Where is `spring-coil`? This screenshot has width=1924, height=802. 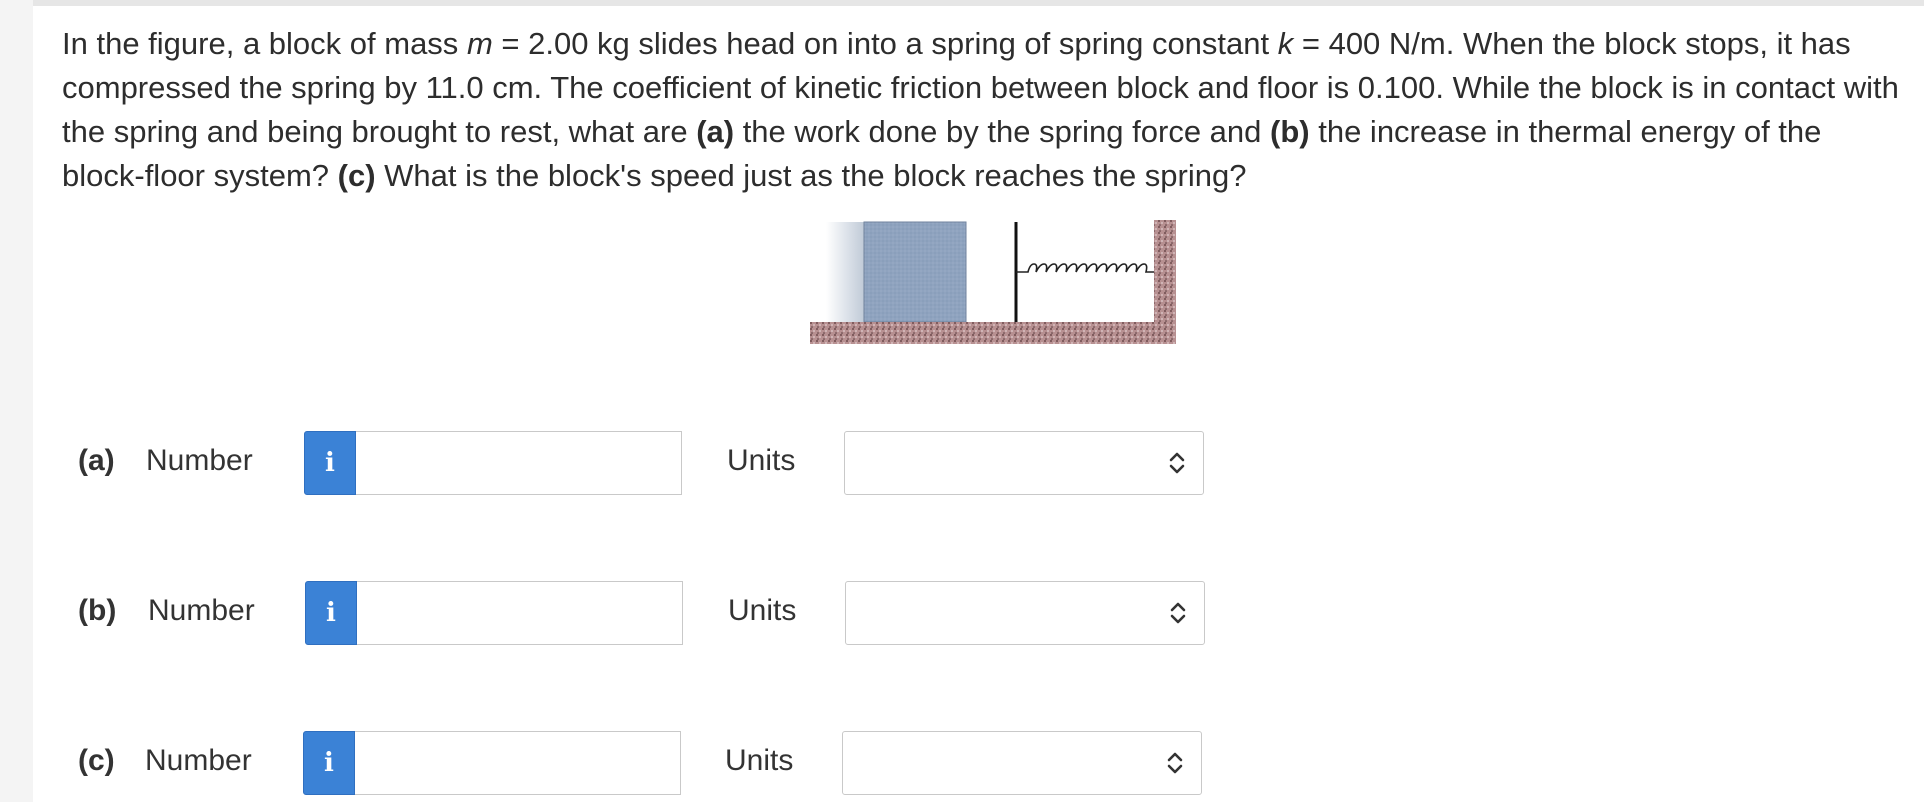 spring-coil is located at coordinates (1086, 268).